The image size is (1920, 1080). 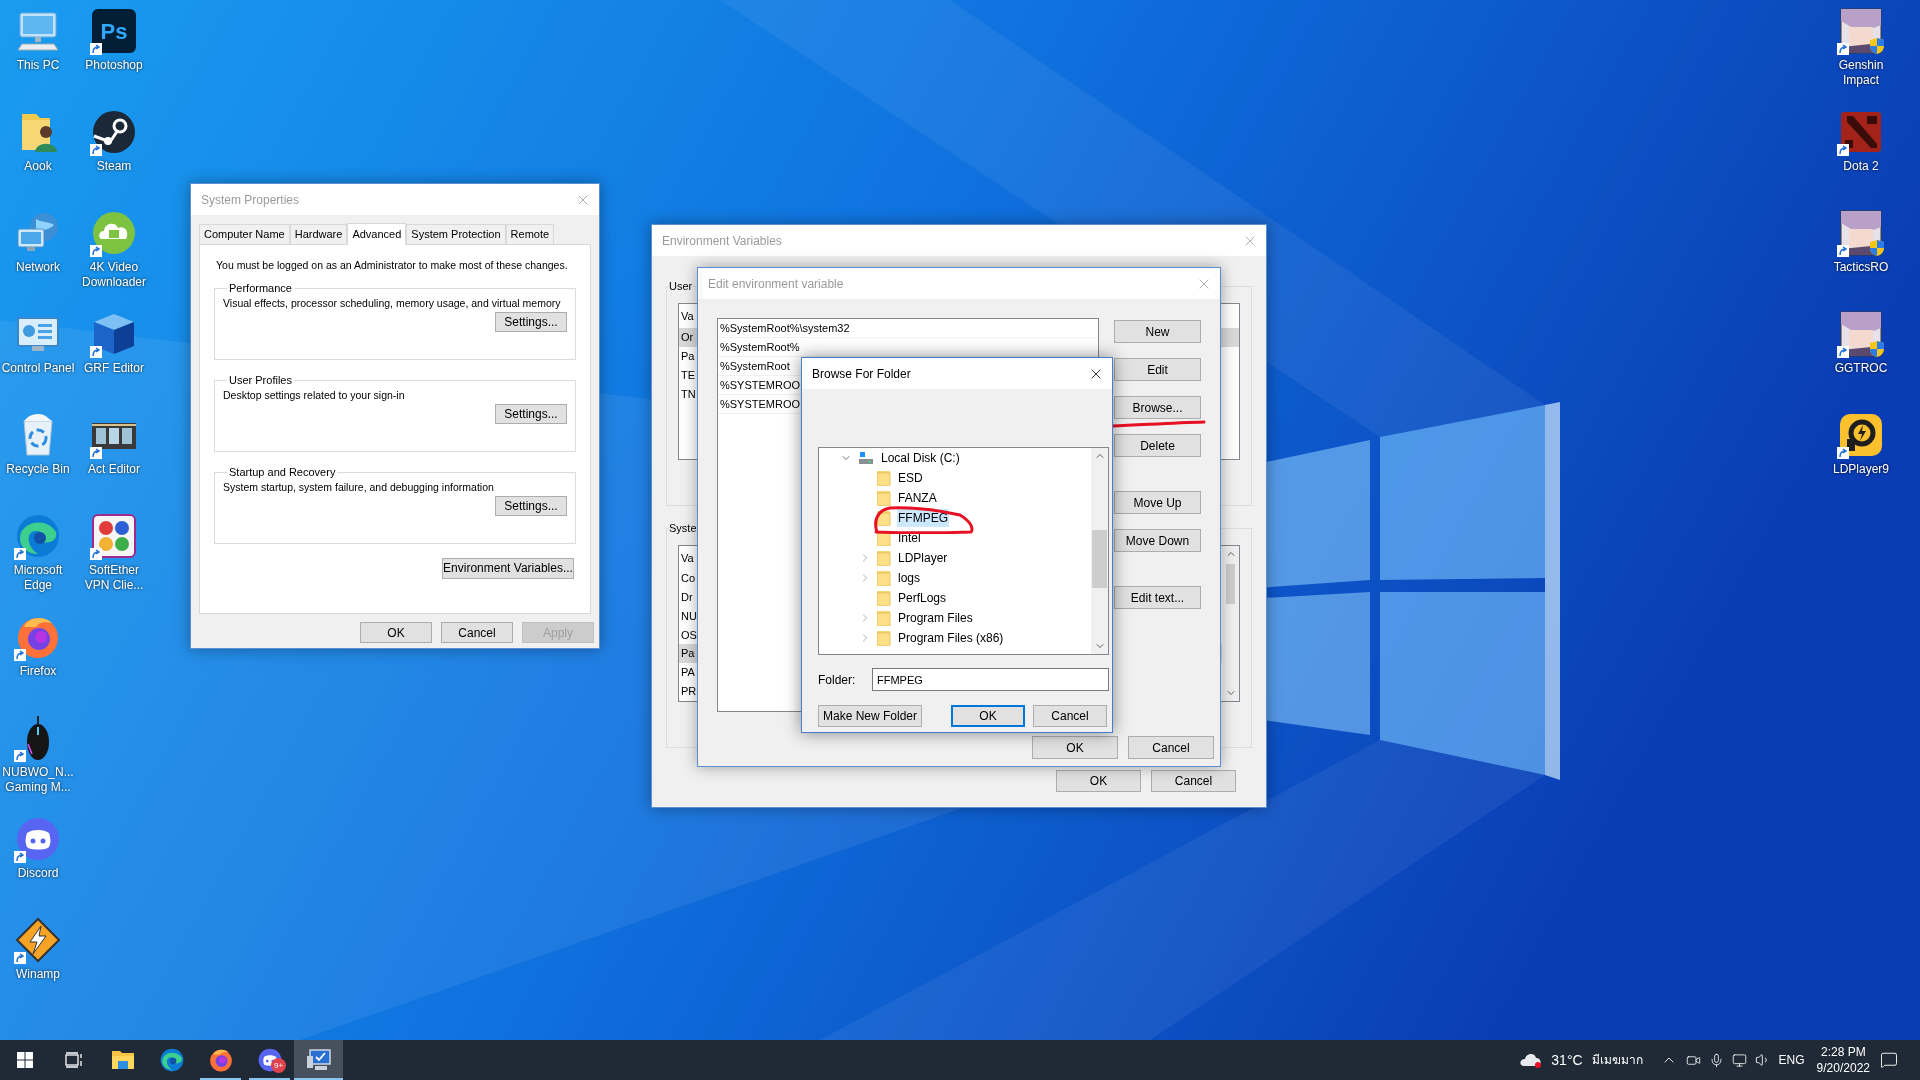 What do you see at coordinates (687, 337) in the screenshot?
I see `list-row-text: Or` at bounding box center [687, 337].